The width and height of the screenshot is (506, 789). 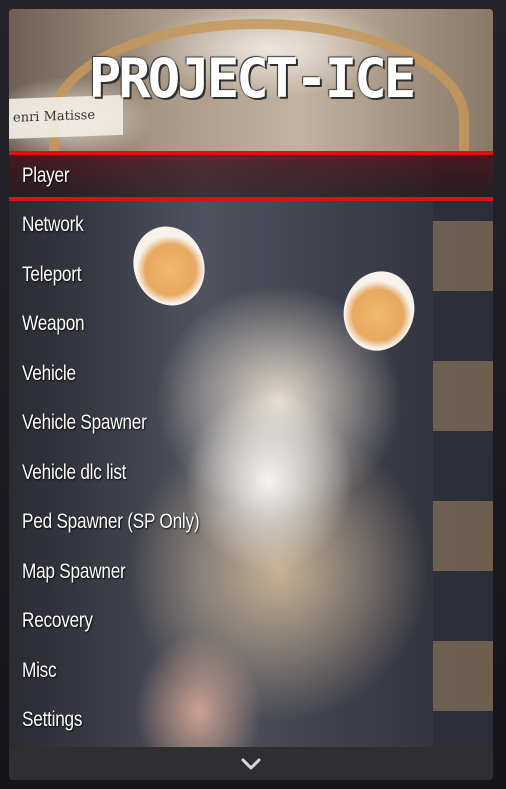 What do you see at coordinates (53, 324) in the screenshot?
I see `menu-item-label: Weapon` at bounding box center [53, 324].